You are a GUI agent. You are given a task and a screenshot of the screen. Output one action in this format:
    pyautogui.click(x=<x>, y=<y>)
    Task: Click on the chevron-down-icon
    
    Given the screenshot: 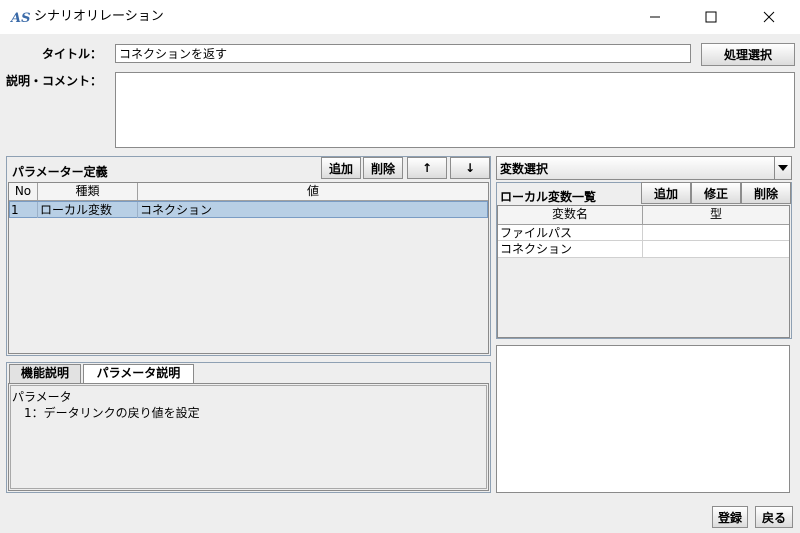 What is the action you would take?
    pyautogui.click(x=783, y=168)
    